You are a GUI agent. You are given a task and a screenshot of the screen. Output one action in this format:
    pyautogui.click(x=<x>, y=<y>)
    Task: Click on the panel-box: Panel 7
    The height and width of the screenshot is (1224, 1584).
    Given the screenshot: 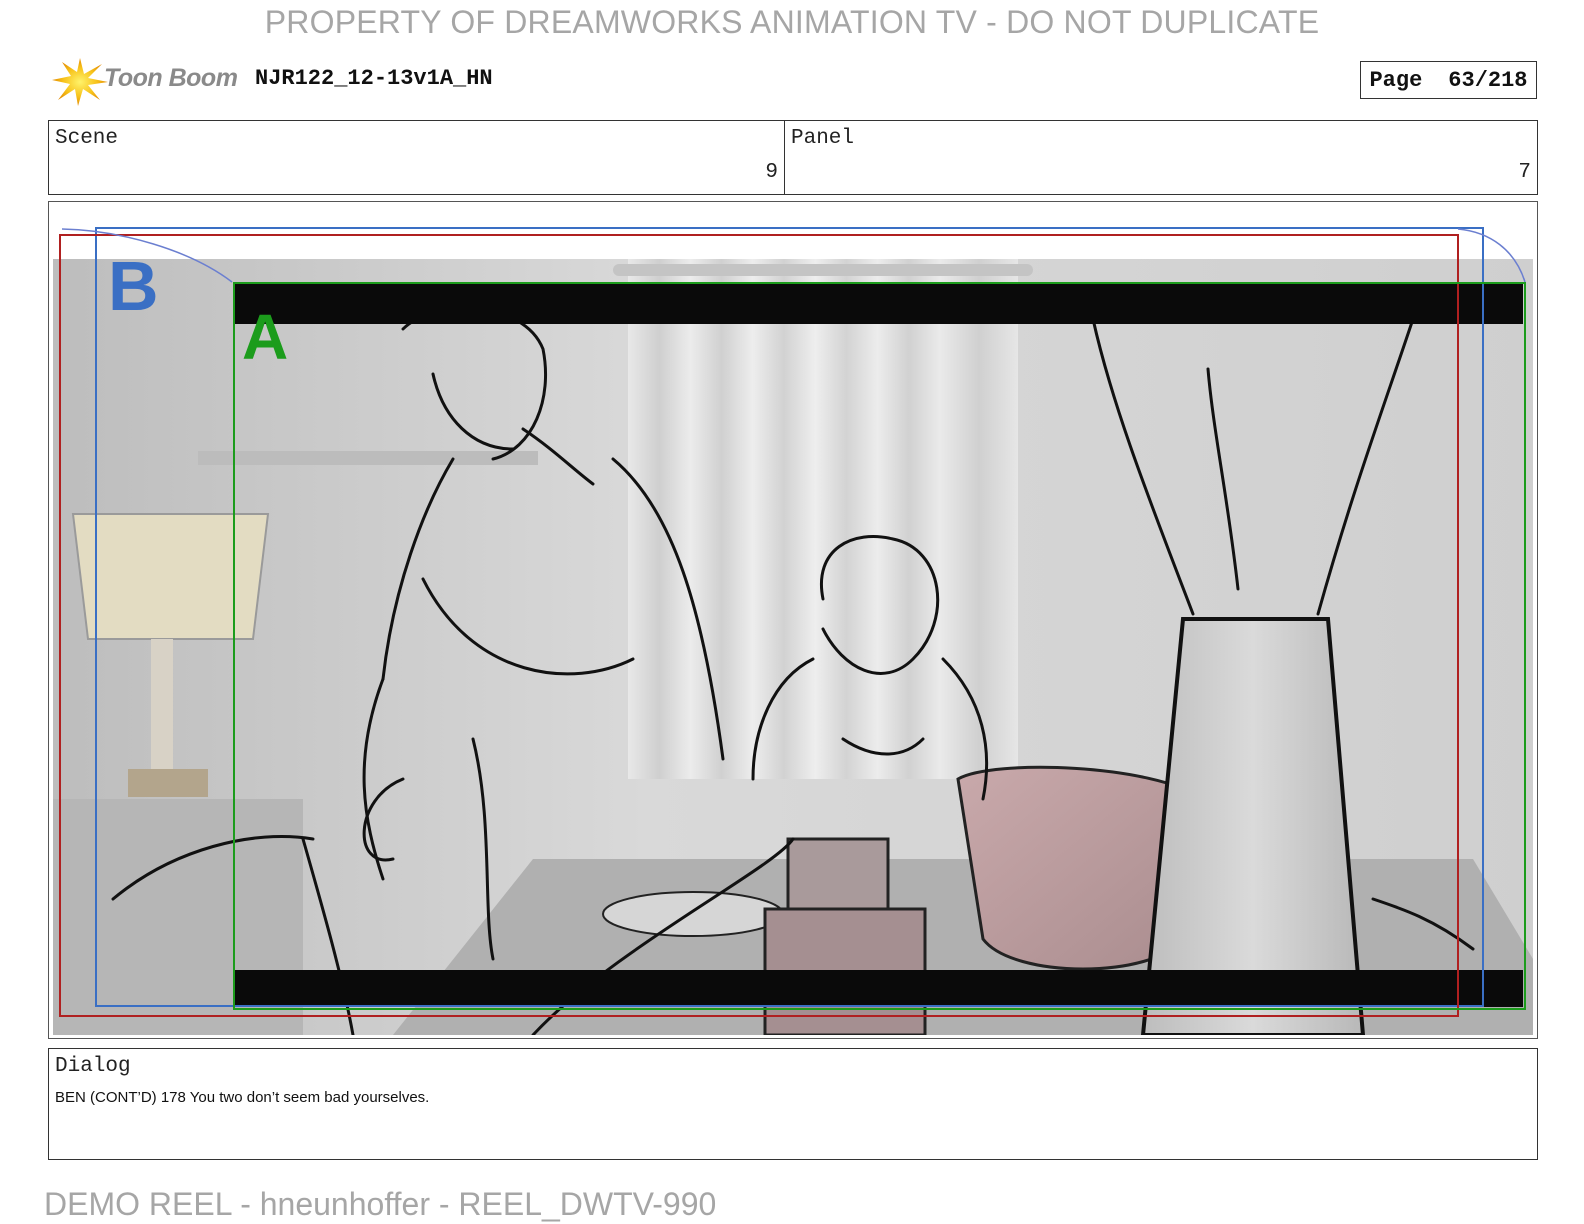 What is the action you would take?
    pyautogui.click(x=1161, y=157)
    